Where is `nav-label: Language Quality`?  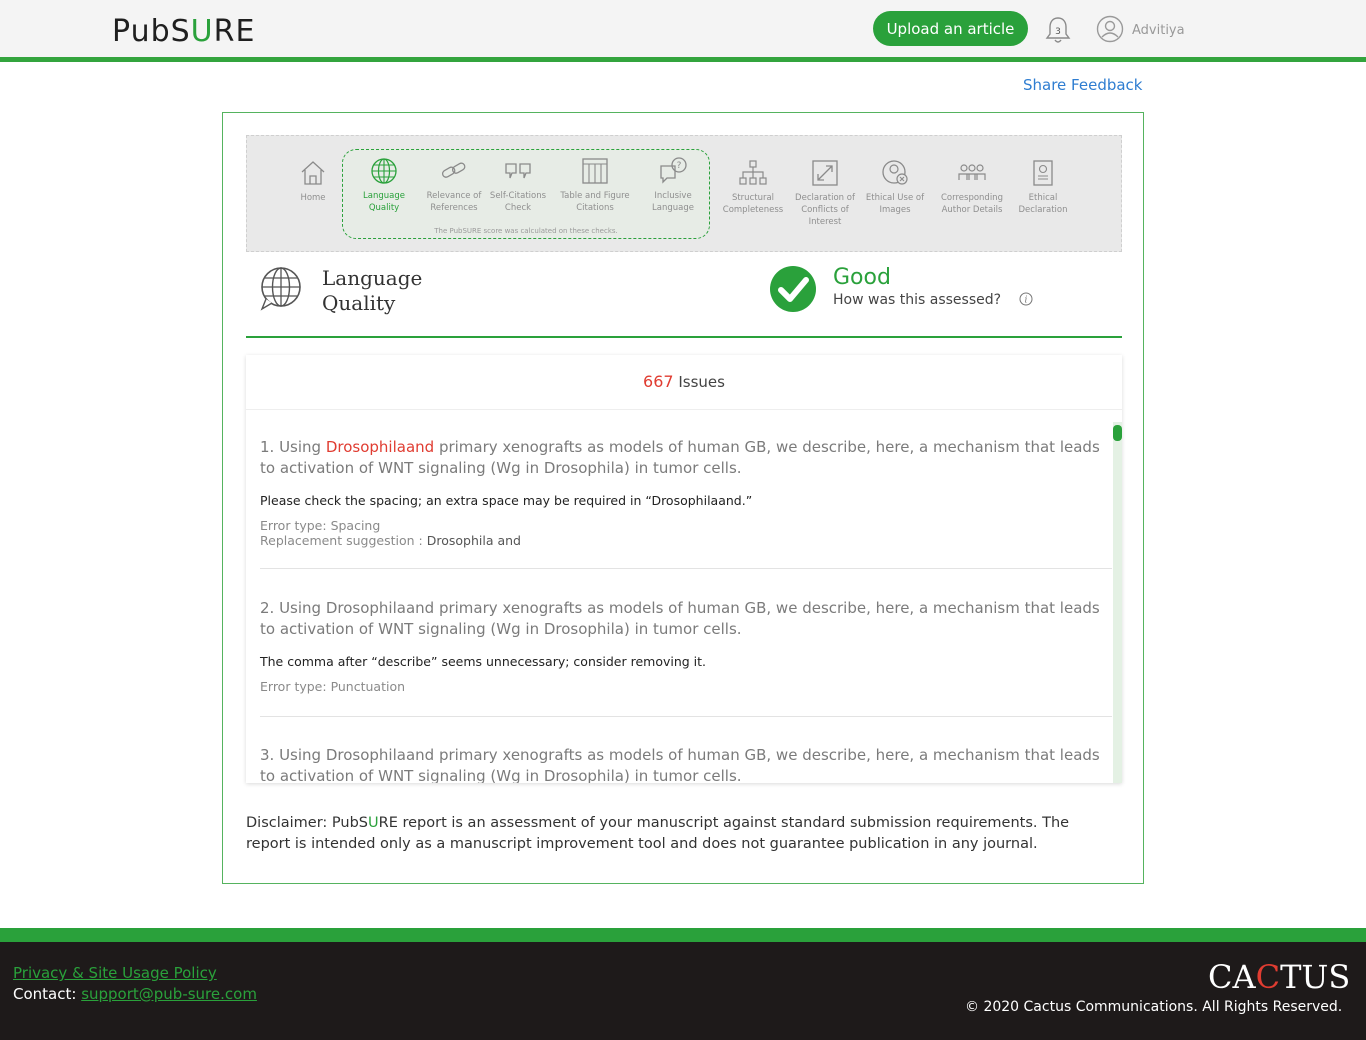
nav-label: Language Quality is located at coordinates (384, 202).